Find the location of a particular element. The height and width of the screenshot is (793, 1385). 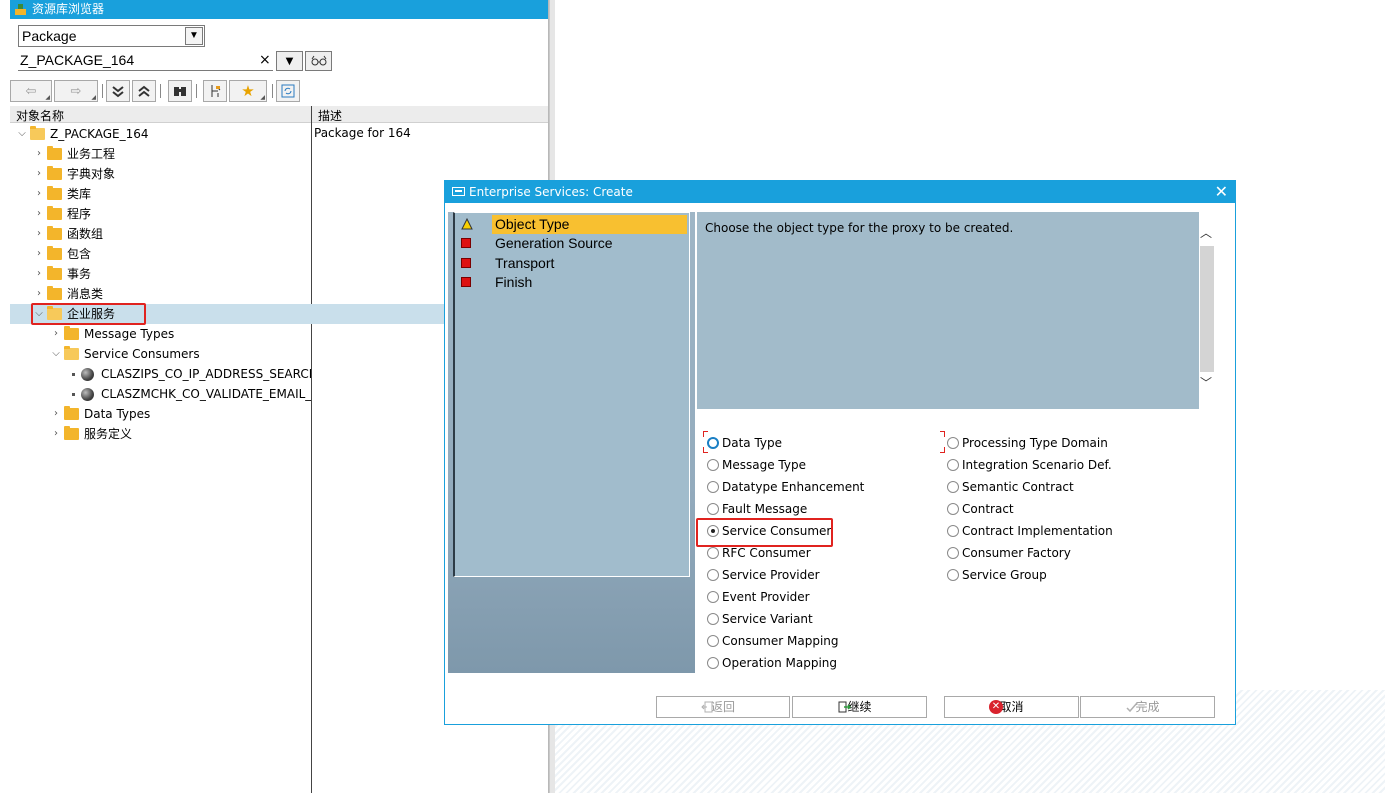

radio-label: Fault Message is located at coordinates (765, 509).